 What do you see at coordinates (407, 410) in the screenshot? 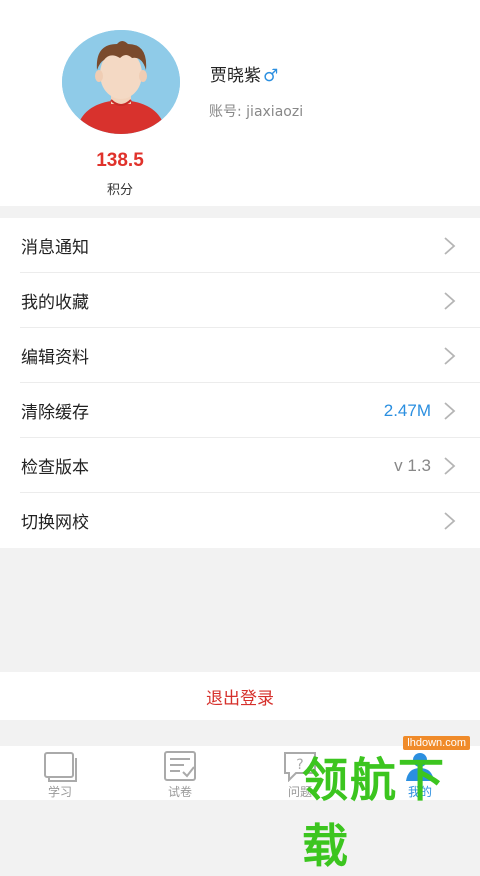
I see `cache-size-value: 2.47M` at bounding box center [407, 410].